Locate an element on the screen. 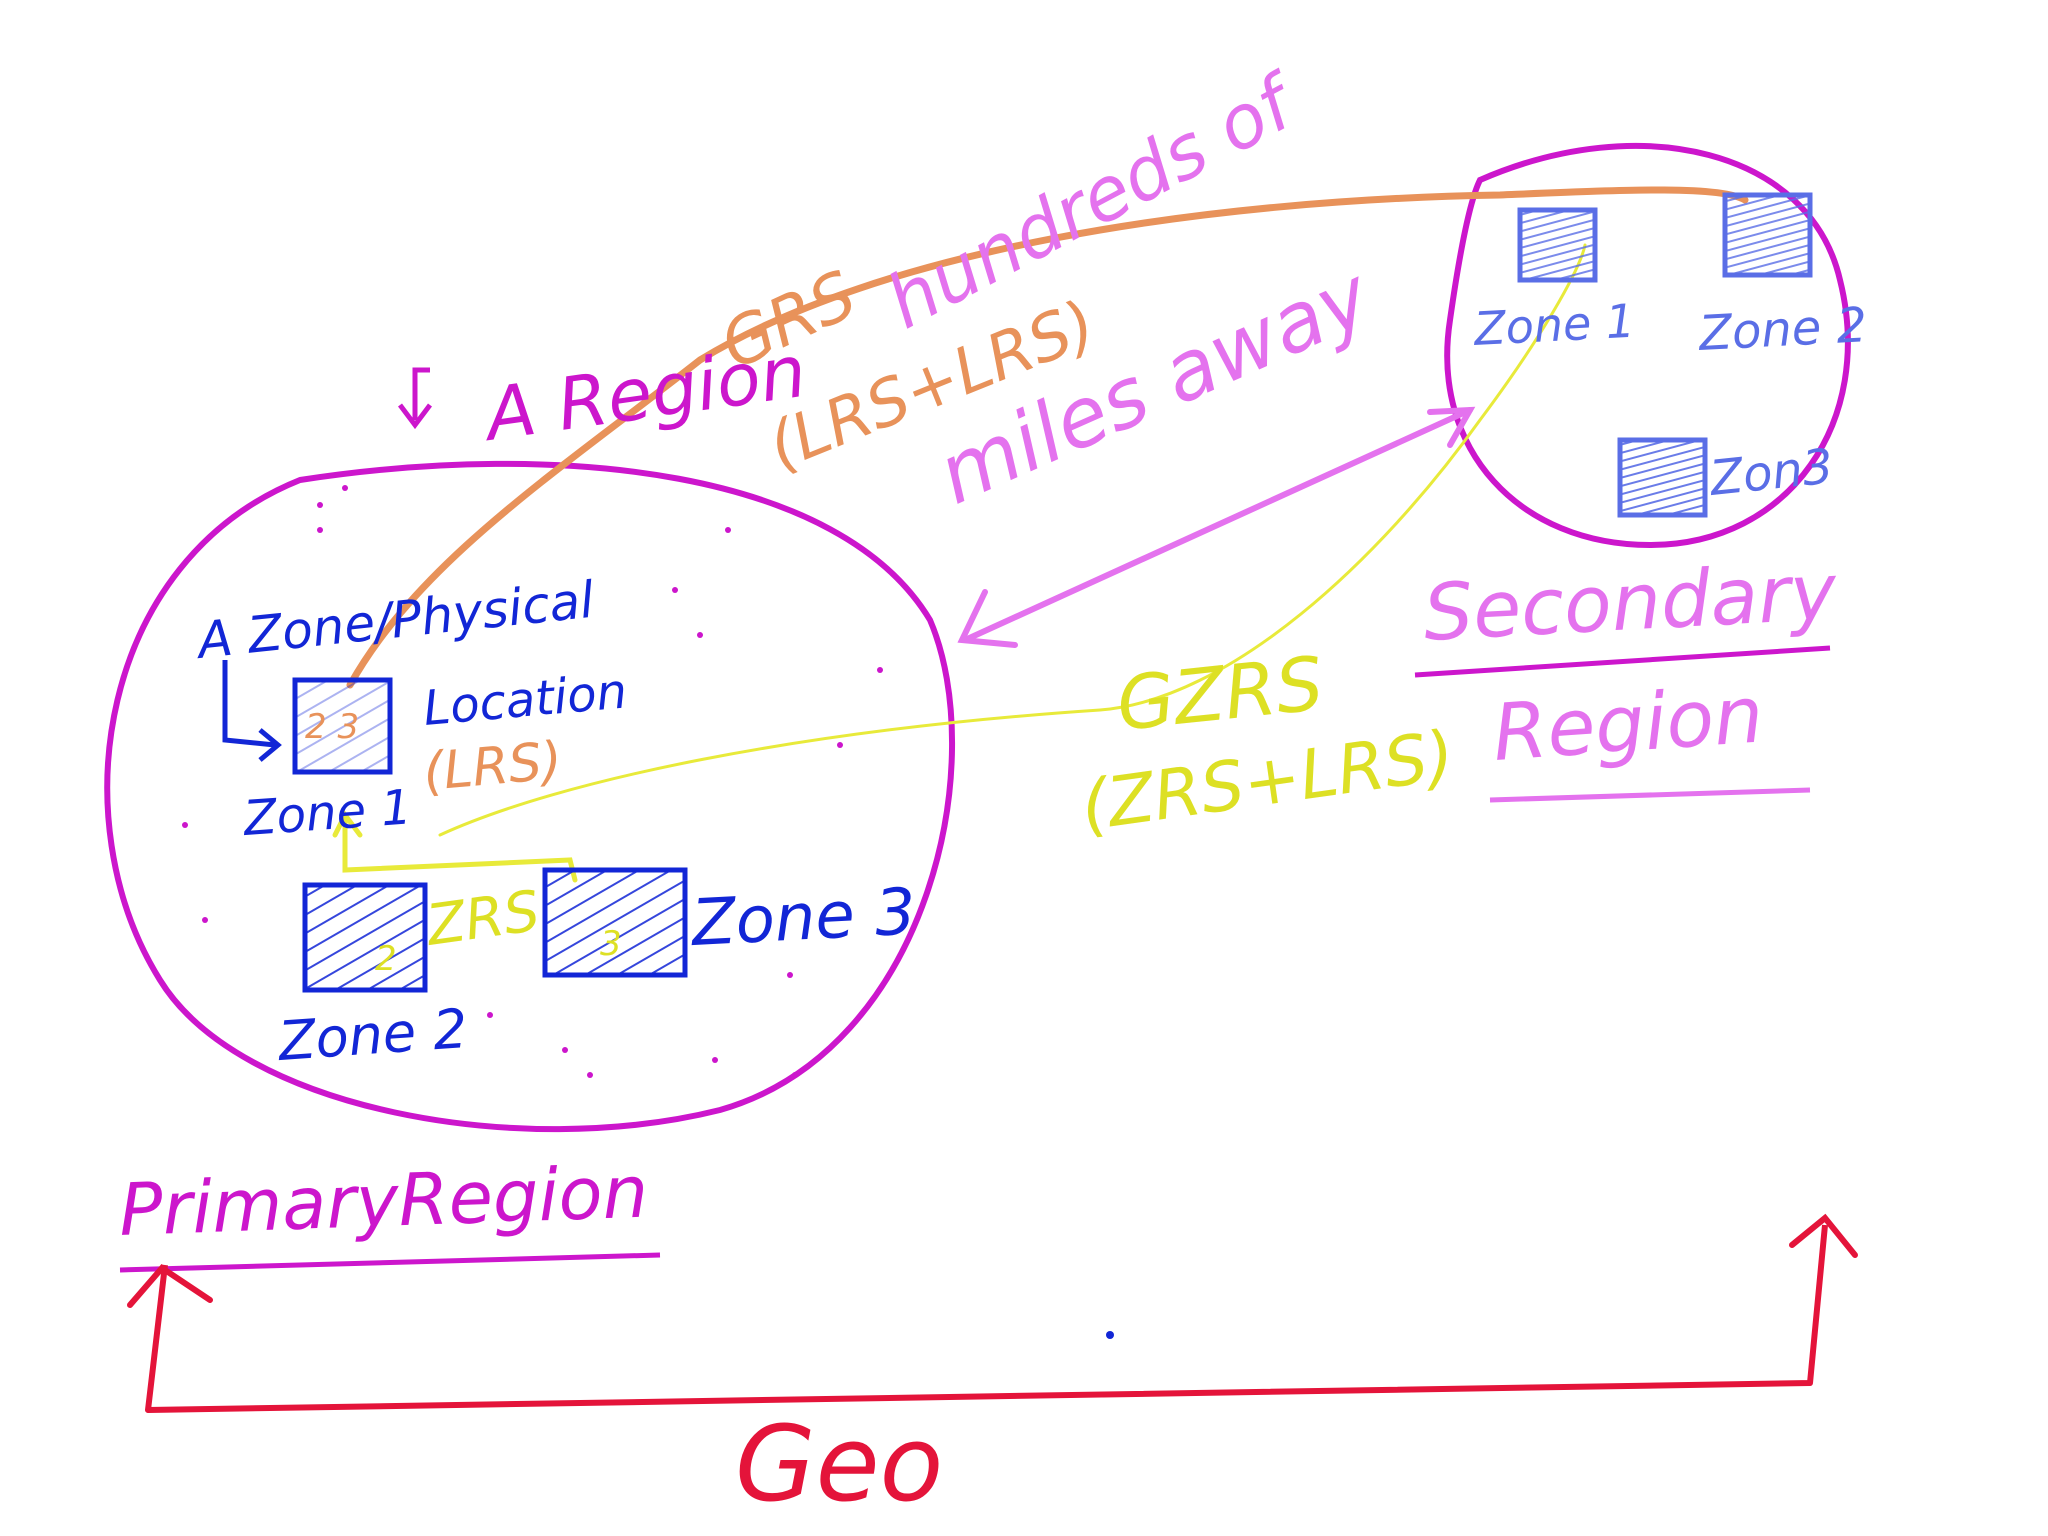 Image resolution: width=2048 pixels, height=1536 pixels. secondary-zone3-box is located at coordinates (1662, 477).